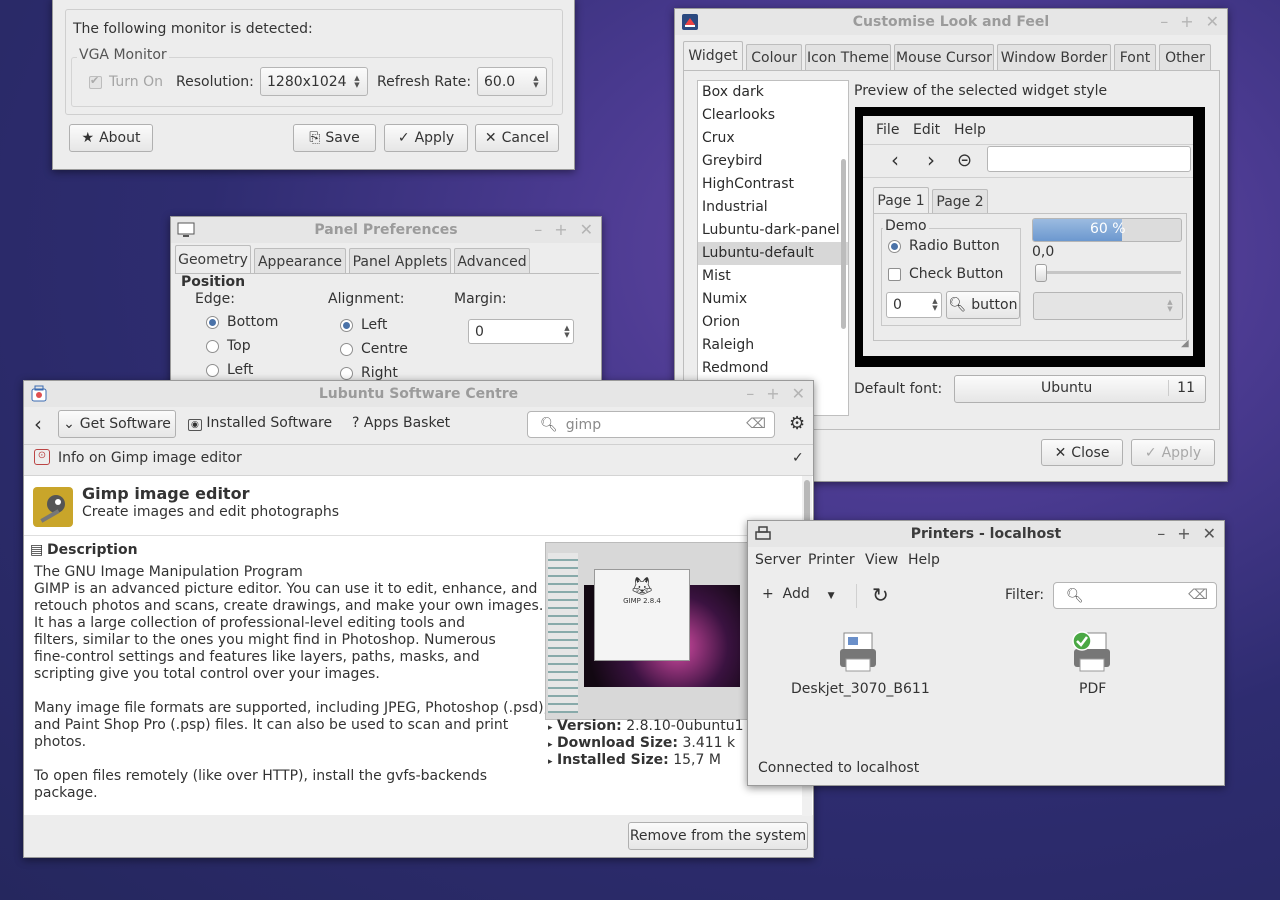  What do you see at coordinates (709, 743) in the screenshot?
I see `download-value: 3.411 k` at bounding box center [709, 743].